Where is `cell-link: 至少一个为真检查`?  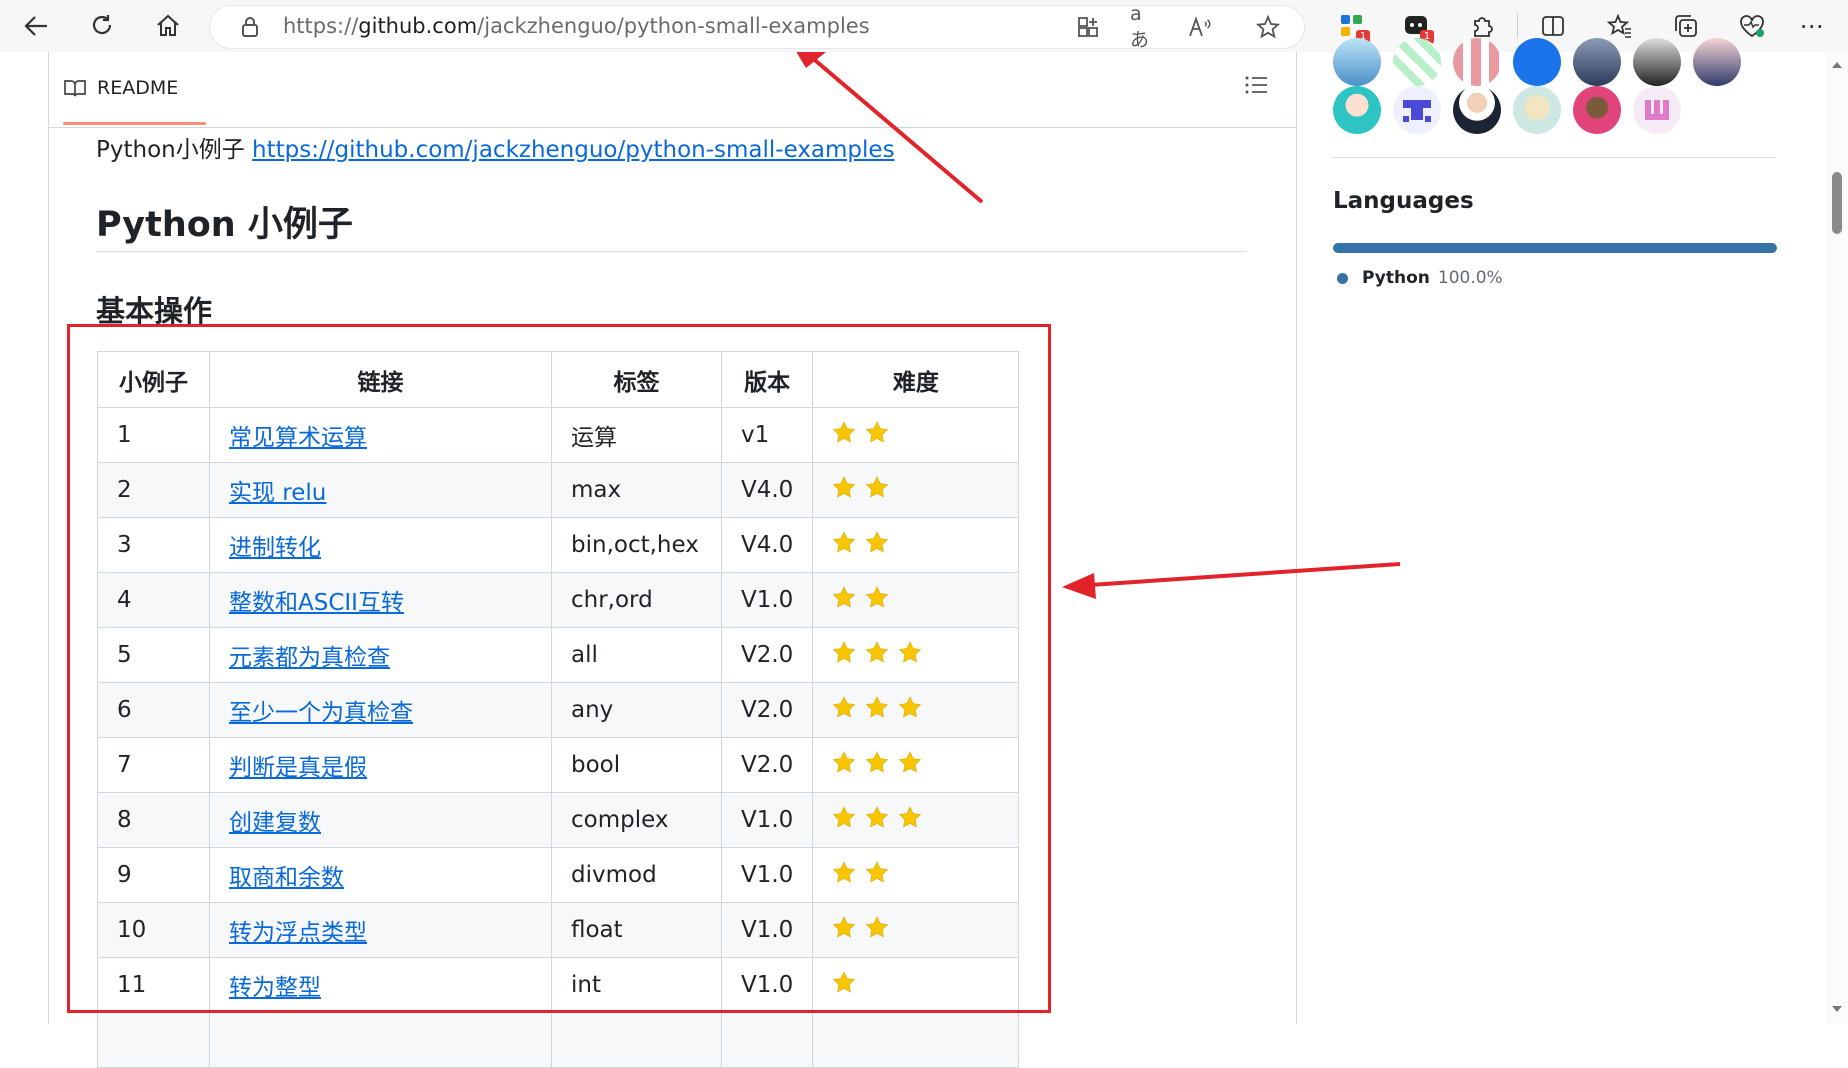
cell-link: 至少一个为真检查 is located at coordinates (380, 710).